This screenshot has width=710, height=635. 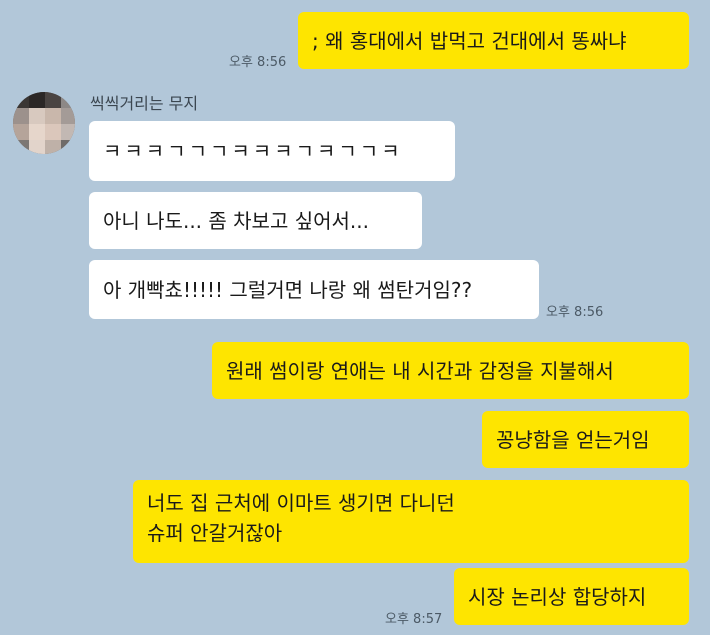 I want to click on their-message-bubble: 아 개빡쵸!!!!! 그럴거면 나랑 왜 썸탄거임??, so click(x=314, y=289).